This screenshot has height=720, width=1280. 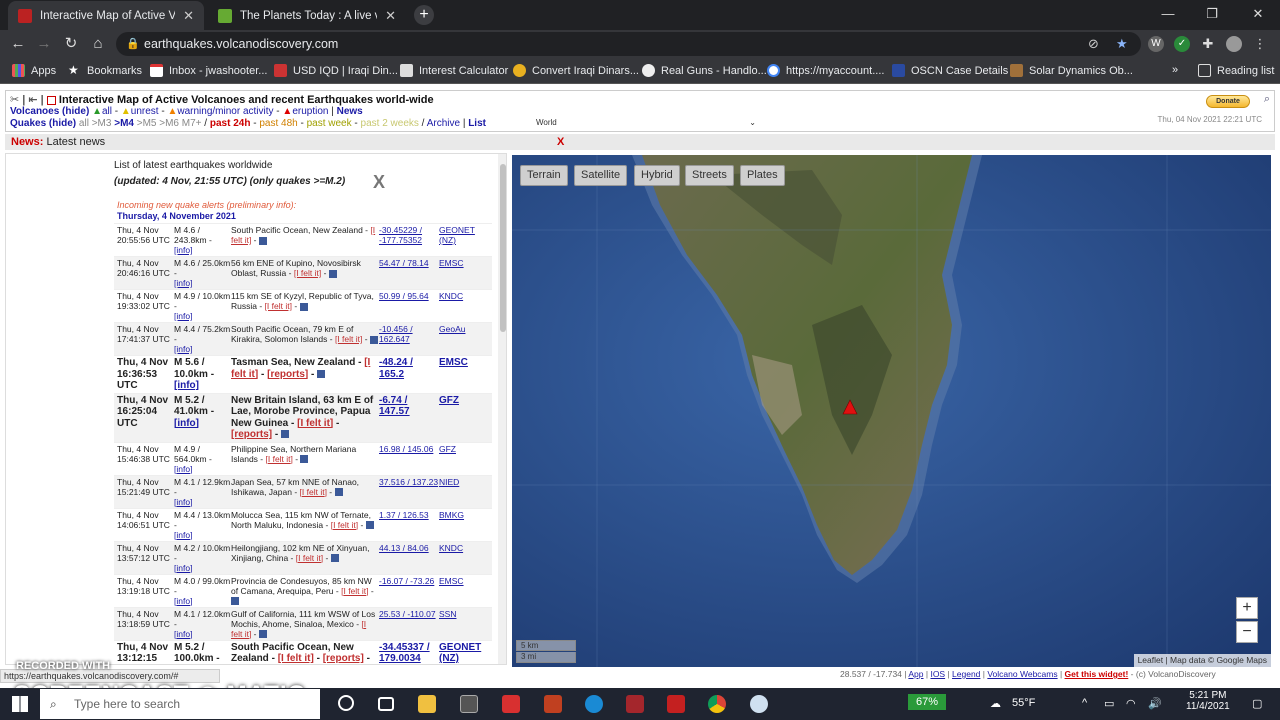 What do you see at coordinates (465, 624) in the screenshot?
I see `quake-agency: SSN` at bounding box center [465, 624].